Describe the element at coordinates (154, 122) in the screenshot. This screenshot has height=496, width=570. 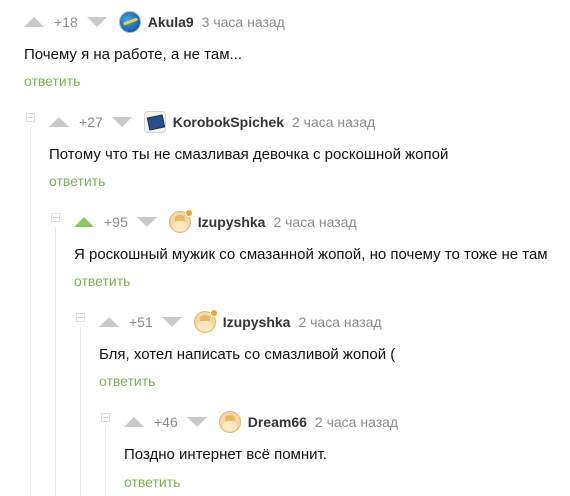
I see `device-avatar` at that location.